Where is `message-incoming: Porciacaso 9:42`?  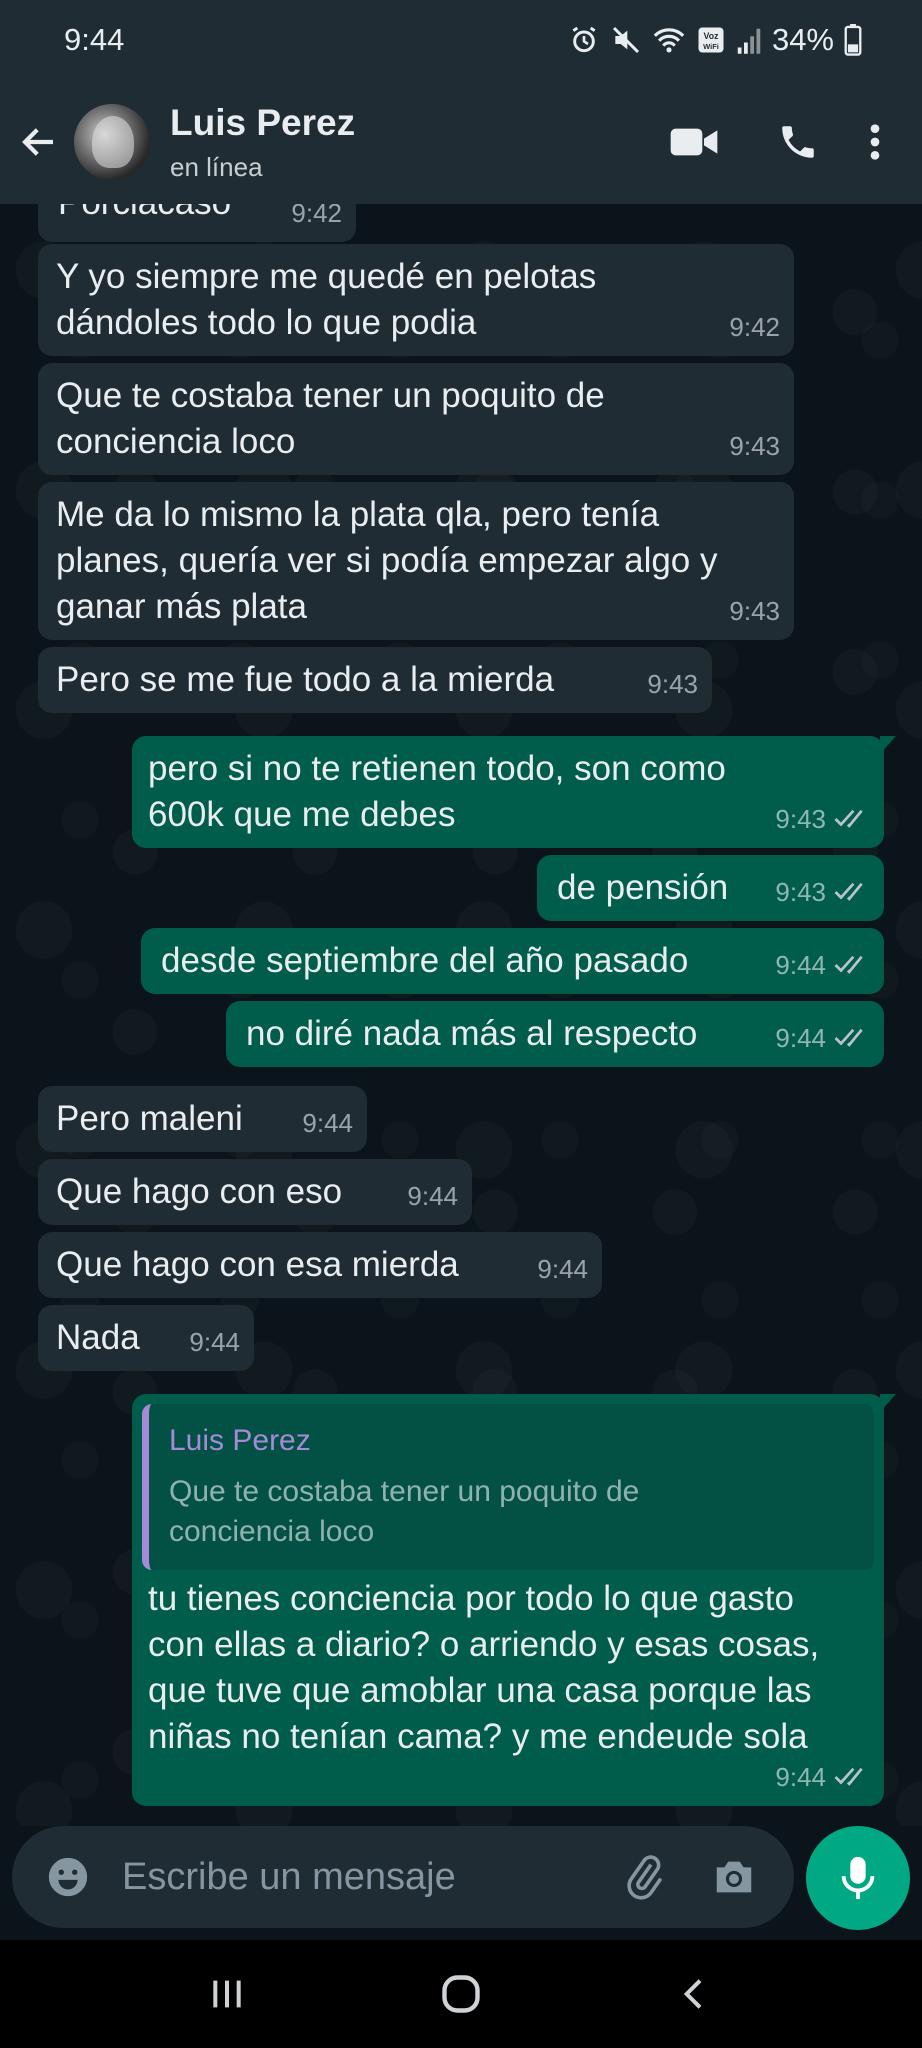
message-incoming: Porciacaso 9:42 is located at coordinates (197, 223).